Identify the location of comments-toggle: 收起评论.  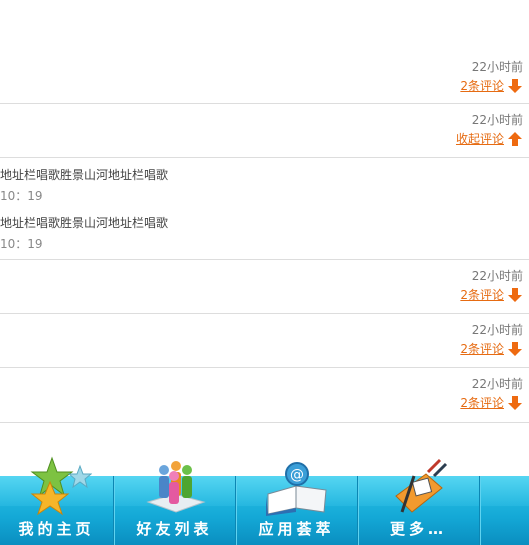
(489, 139).